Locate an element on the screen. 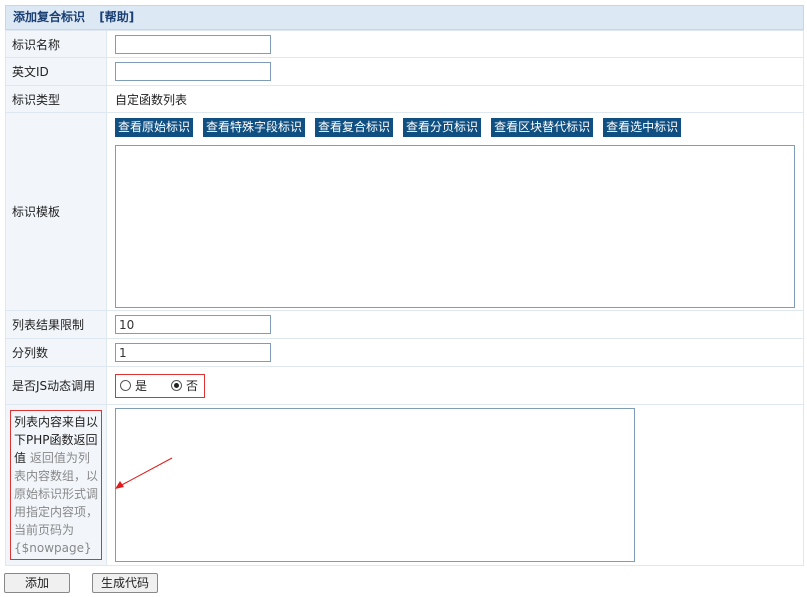  view-composite-tag-button: 查看复合标识 is located at coordinates (354, 127).